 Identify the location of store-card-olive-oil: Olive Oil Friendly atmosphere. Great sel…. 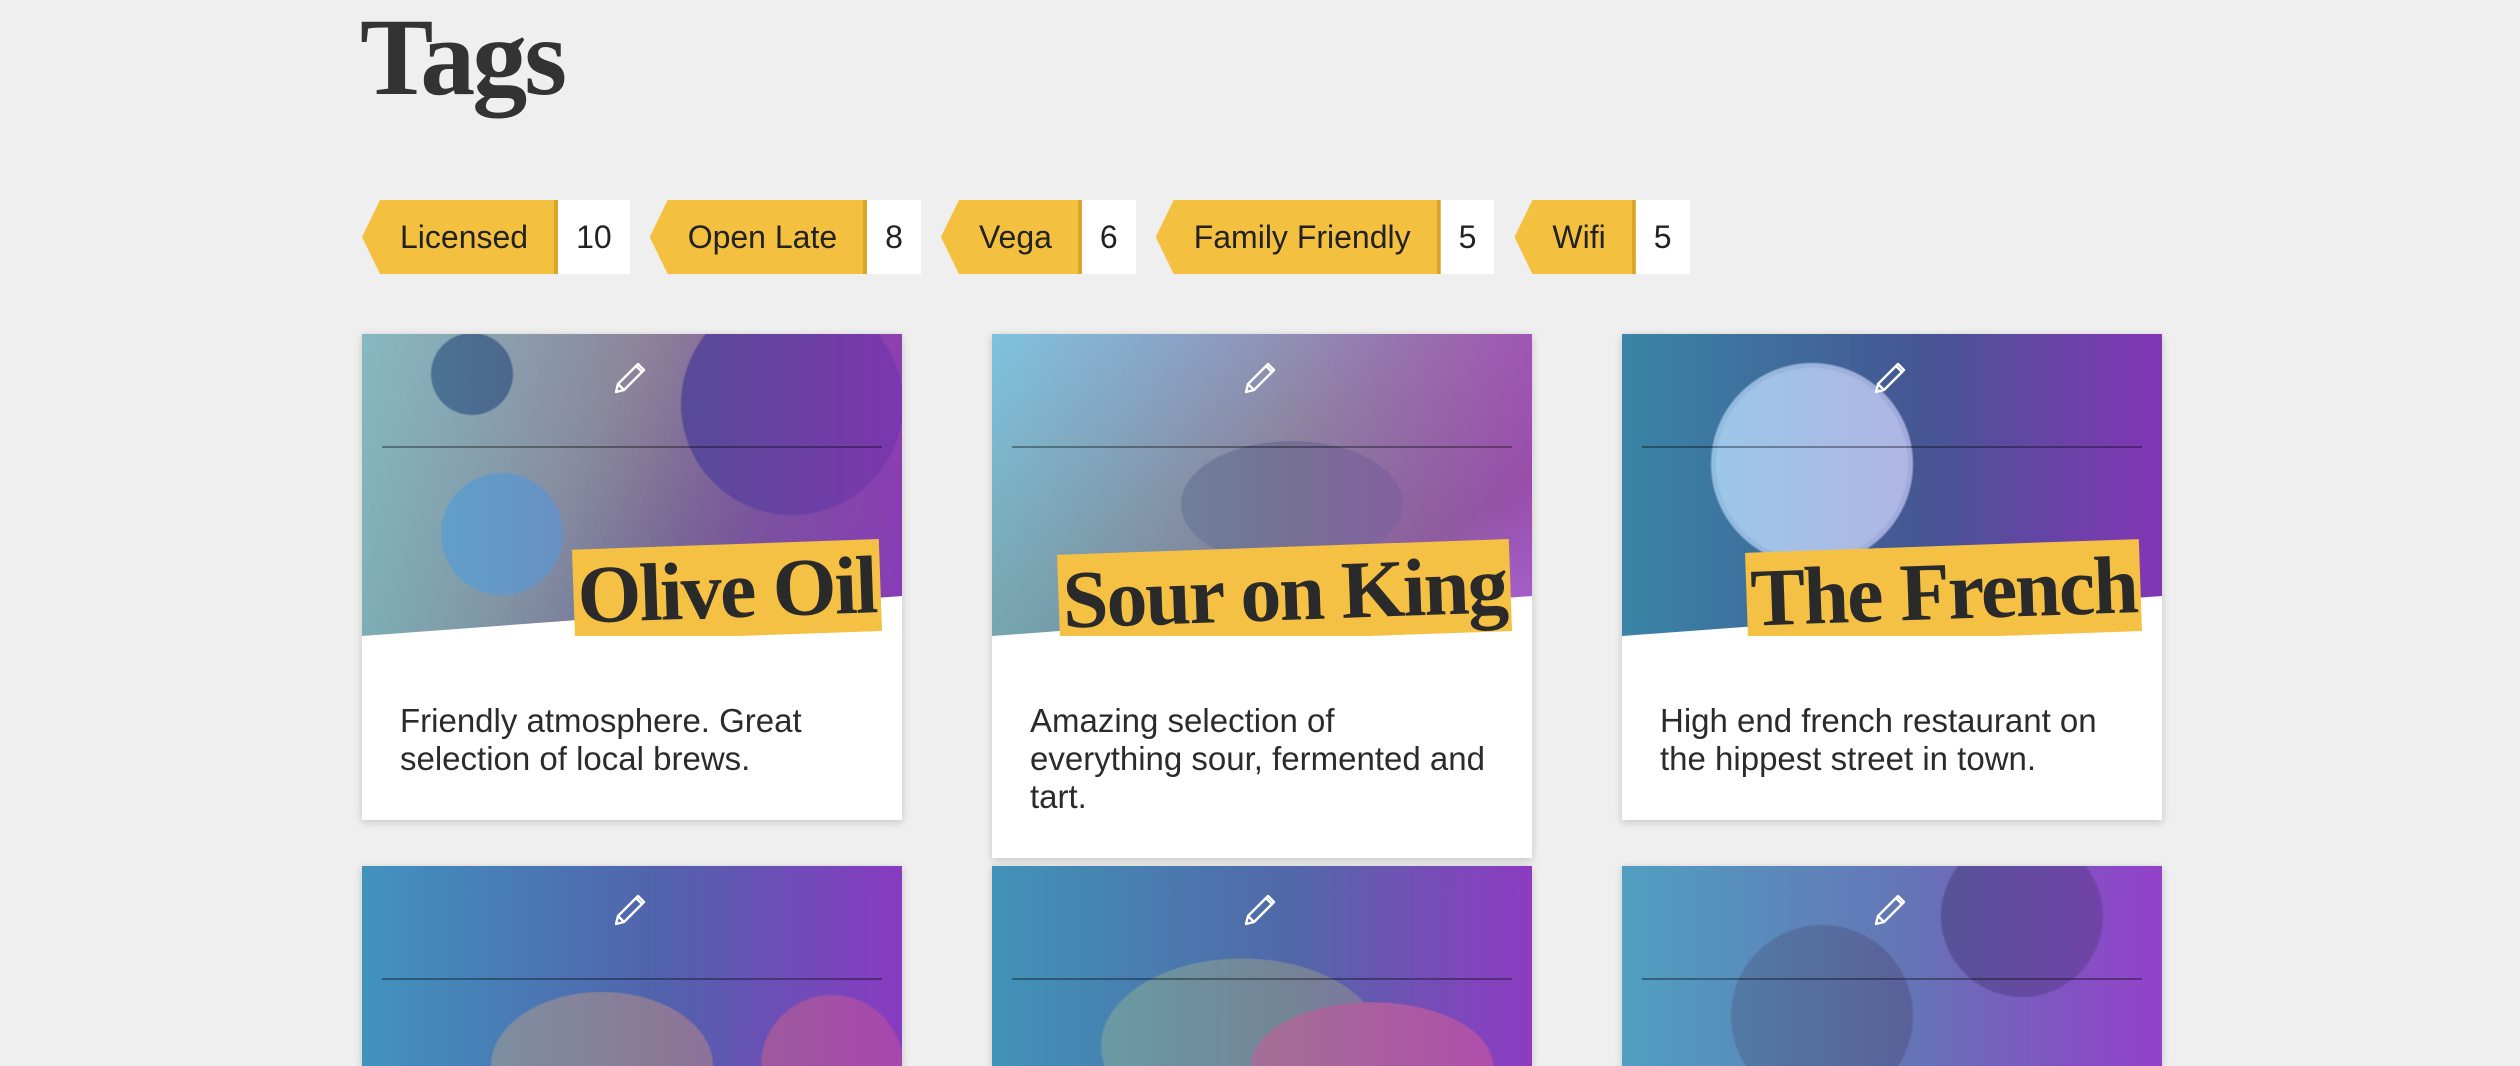
(632, 577).